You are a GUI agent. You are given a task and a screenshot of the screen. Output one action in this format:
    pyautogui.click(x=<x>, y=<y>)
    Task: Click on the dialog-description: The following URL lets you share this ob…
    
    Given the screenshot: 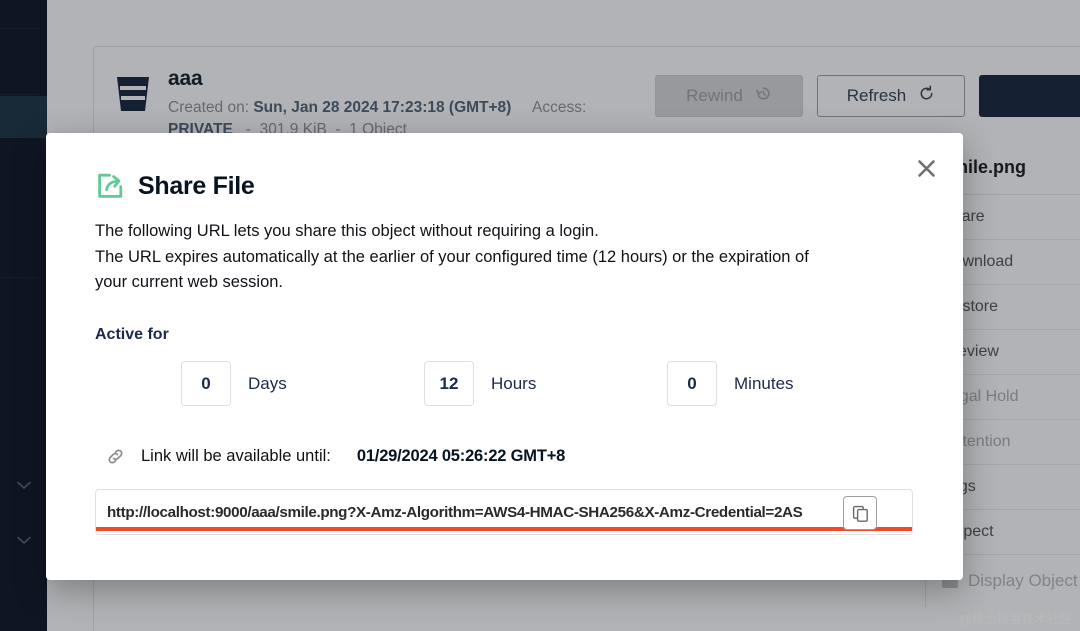 What is the action you would take?
    pyautogui.click(x=504, y=257)
    